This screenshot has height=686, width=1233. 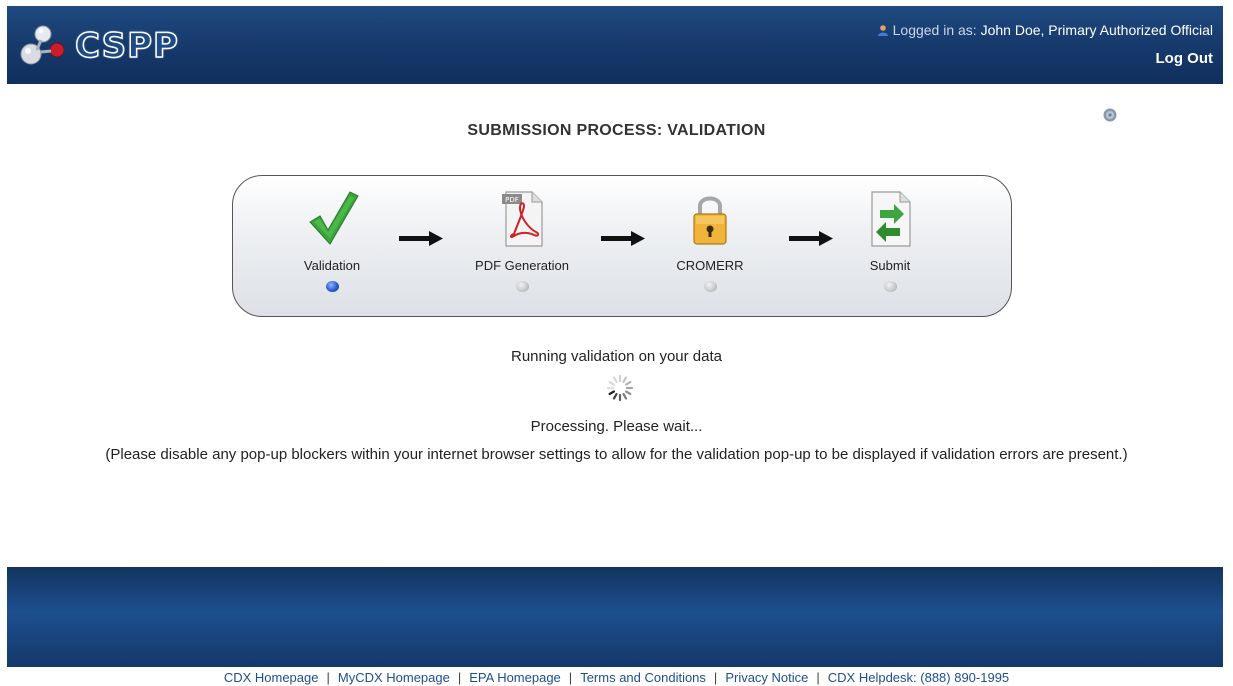 I want to click on user-name: John Doe, Primary Authorized Official, so click(x=1096, y=30).